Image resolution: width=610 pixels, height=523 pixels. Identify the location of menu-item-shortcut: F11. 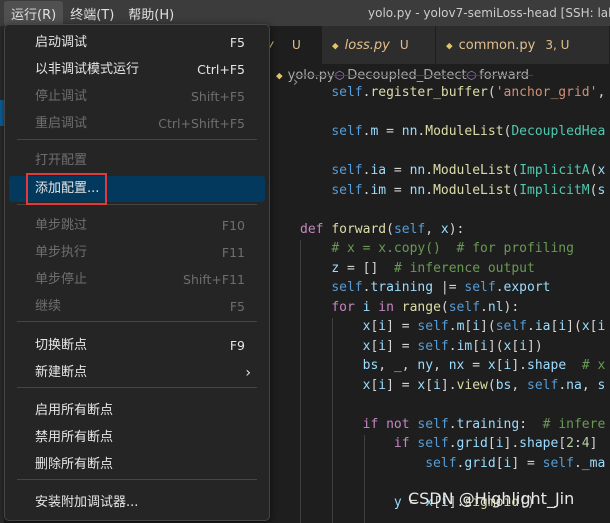
(233, 252).